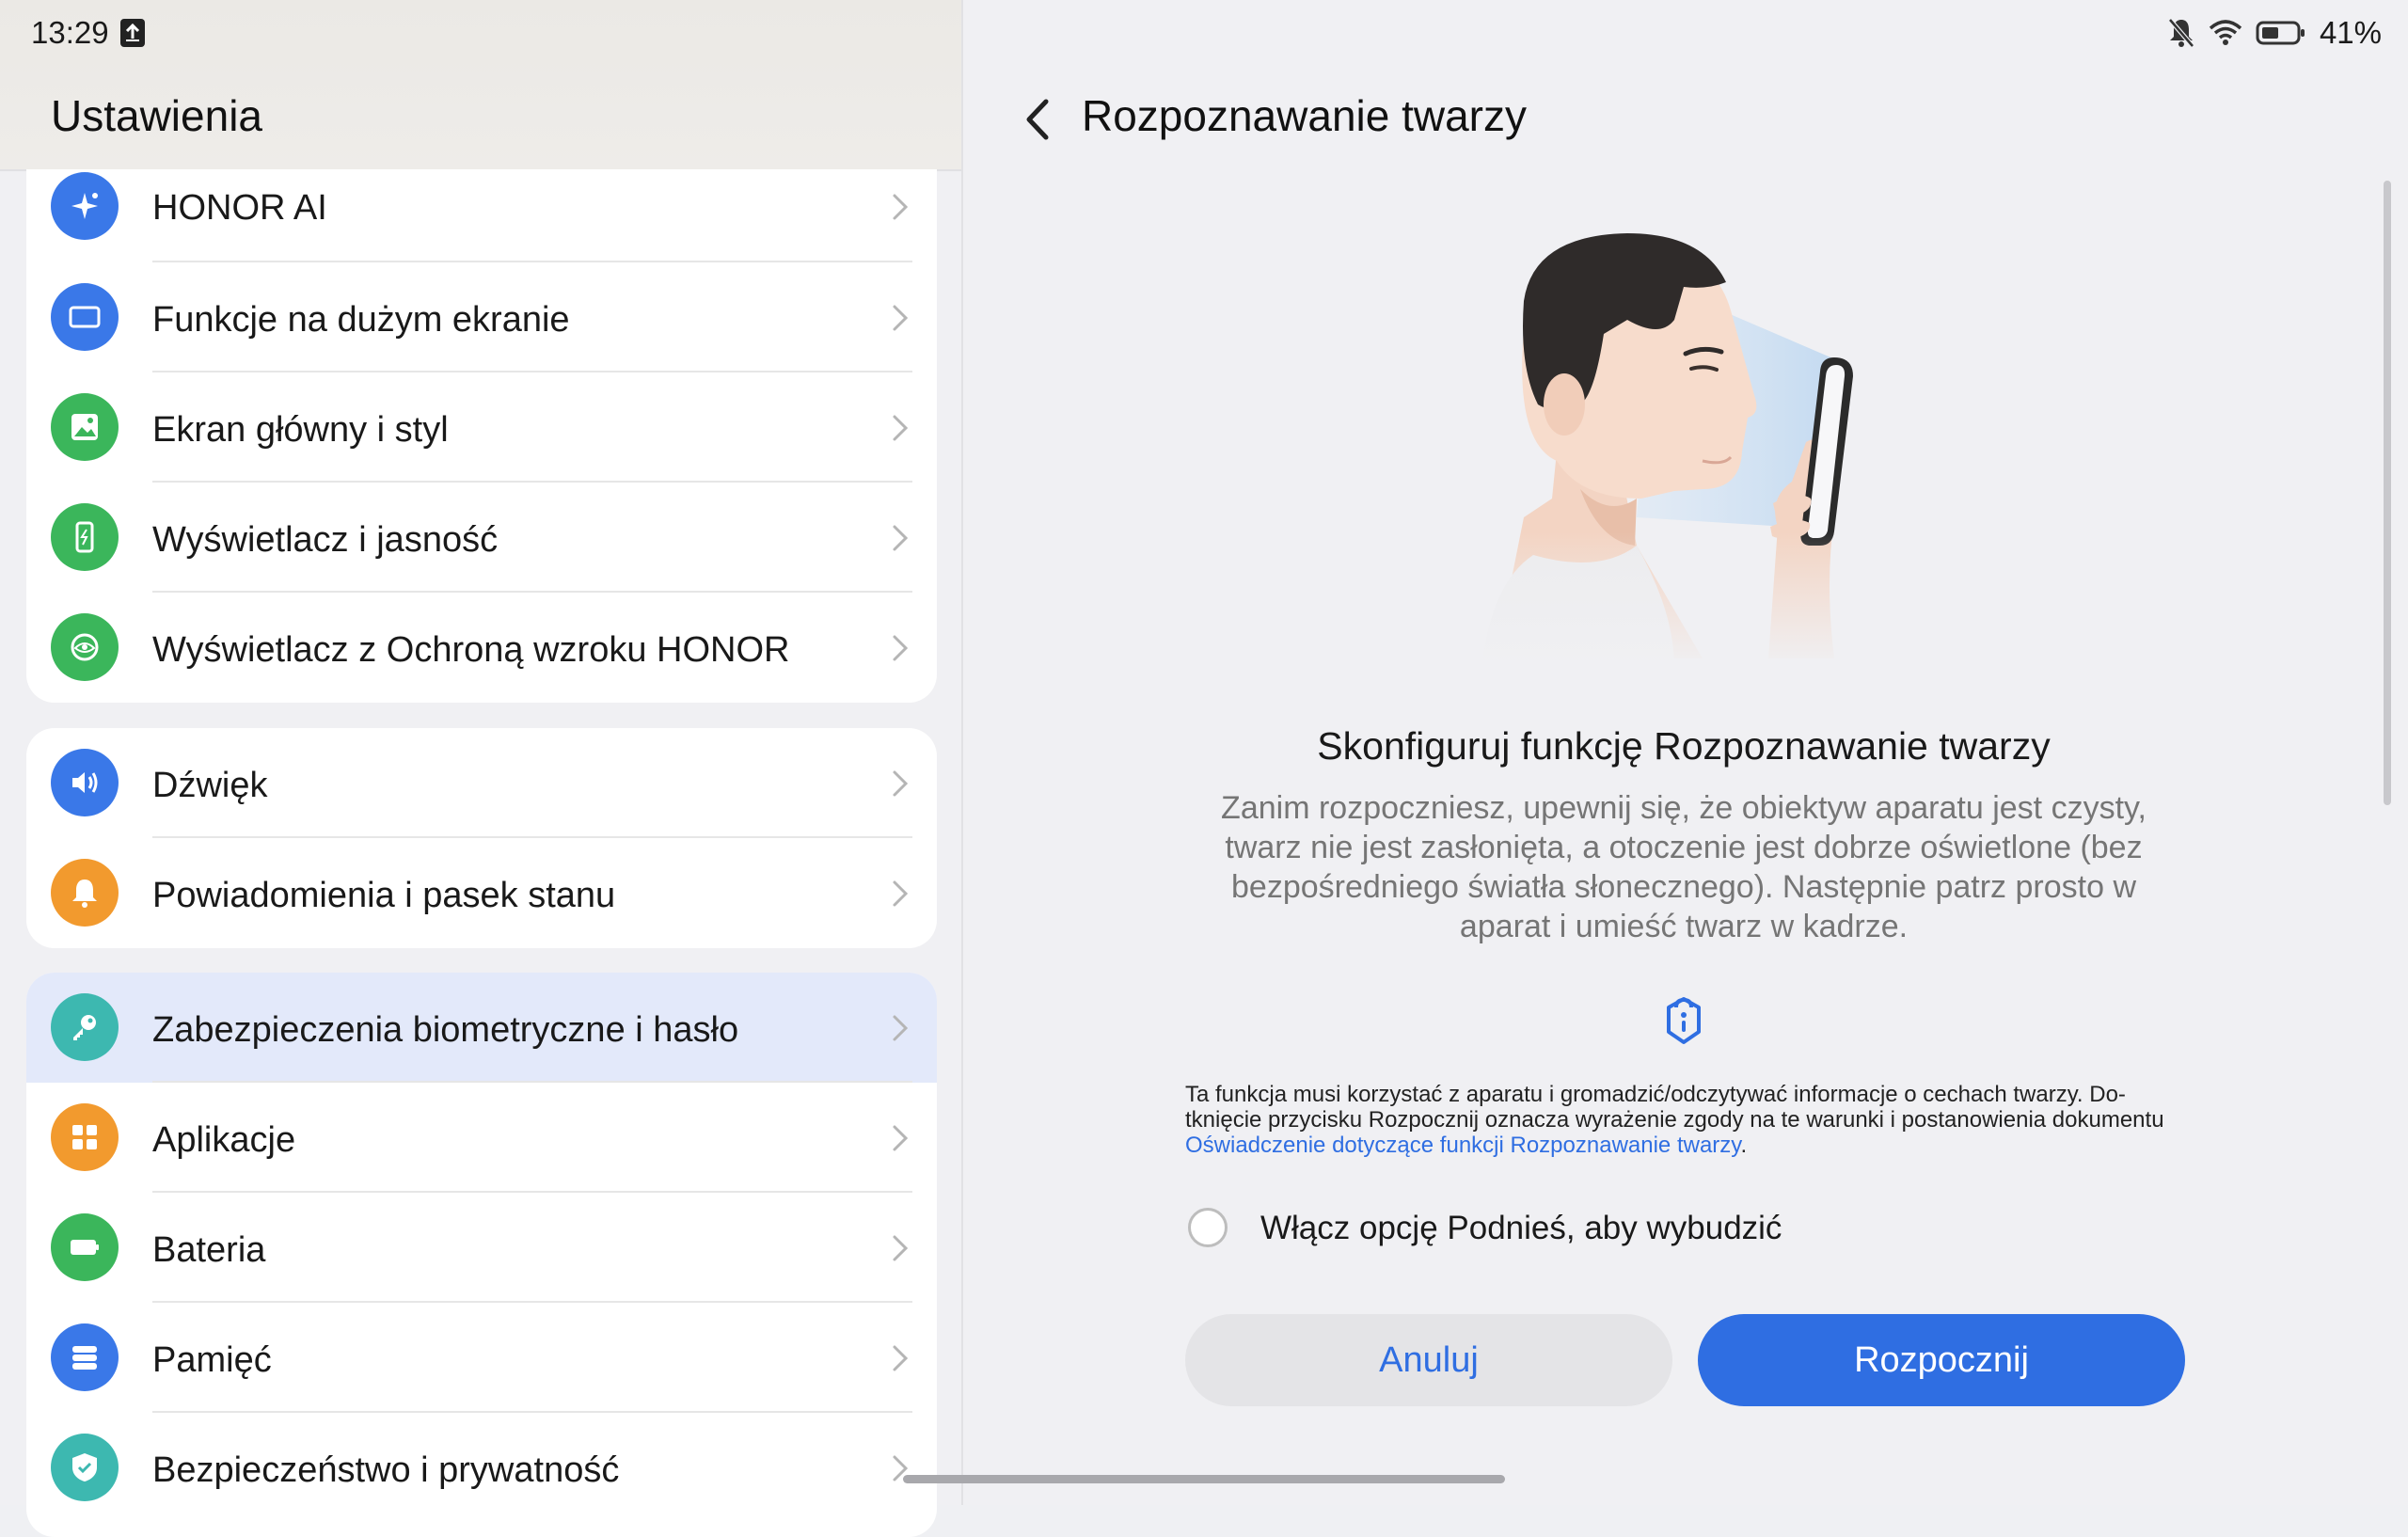 This screenshot has height=1537, width=2408. What do you see at coordinates (482, 1138) in the screenshot?
I see `settings-item-apps: Aplikacje` at bounding box center [482, 1138].